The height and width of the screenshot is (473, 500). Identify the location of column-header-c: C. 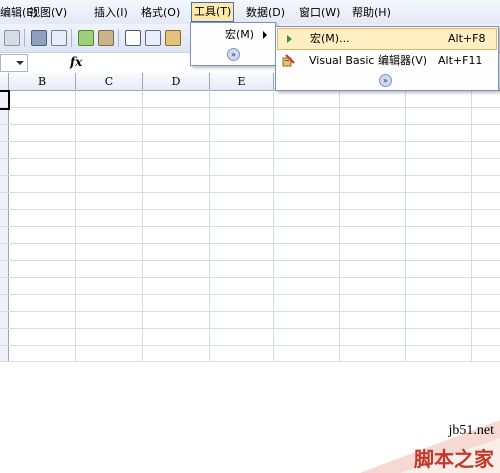
(109, 81).